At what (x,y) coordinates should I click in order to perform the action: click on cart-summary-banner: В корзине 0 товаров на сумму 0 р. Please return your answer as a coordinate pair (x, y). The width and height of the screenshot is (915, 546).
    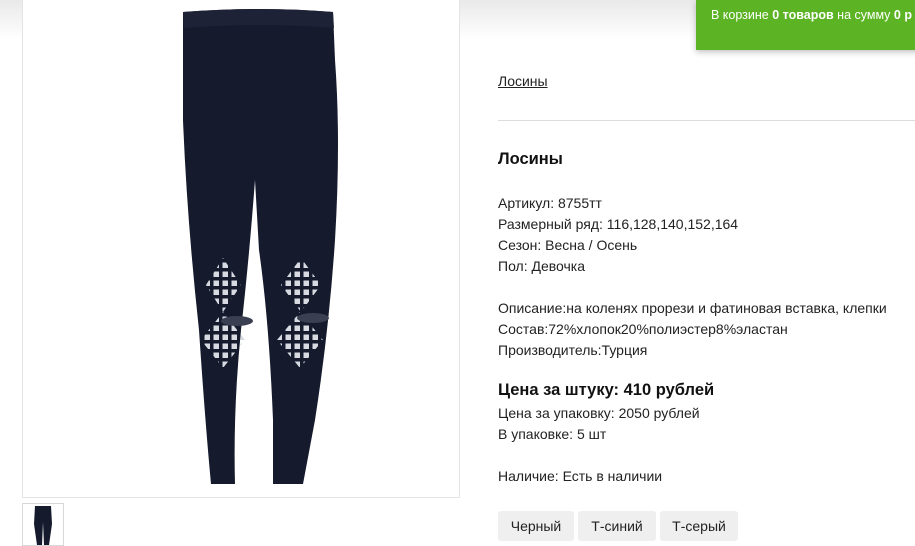
    Looking at the image, I should click on (805, 25).